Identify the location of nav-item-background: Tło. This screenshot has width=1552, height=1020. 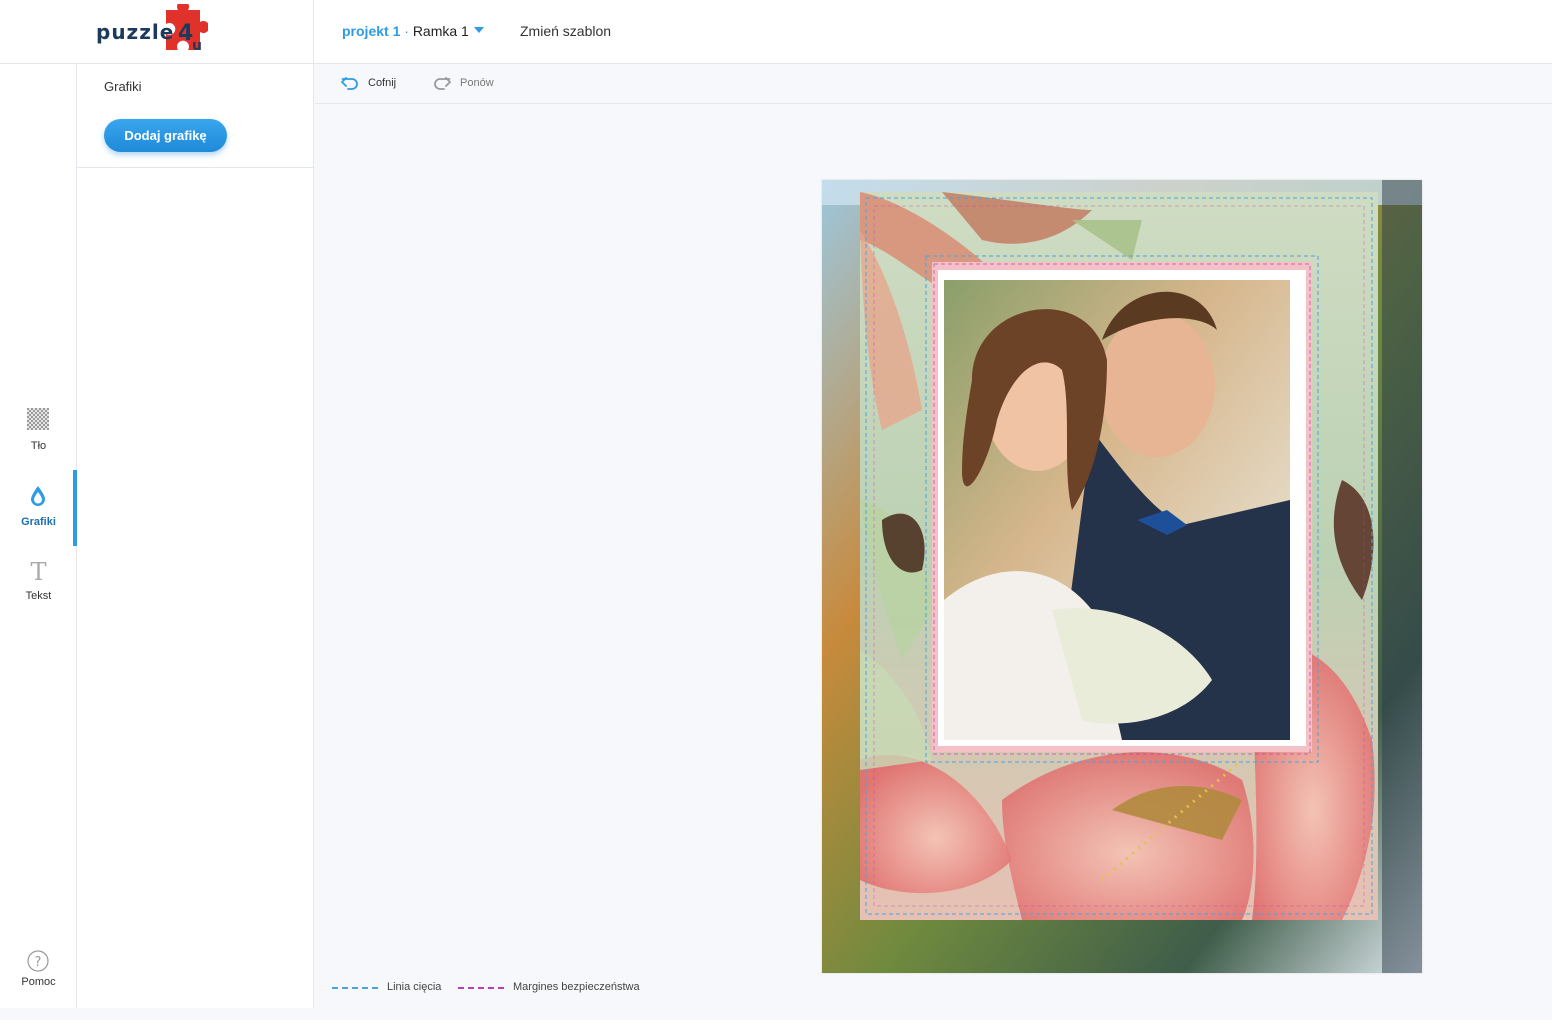
(38, 440).